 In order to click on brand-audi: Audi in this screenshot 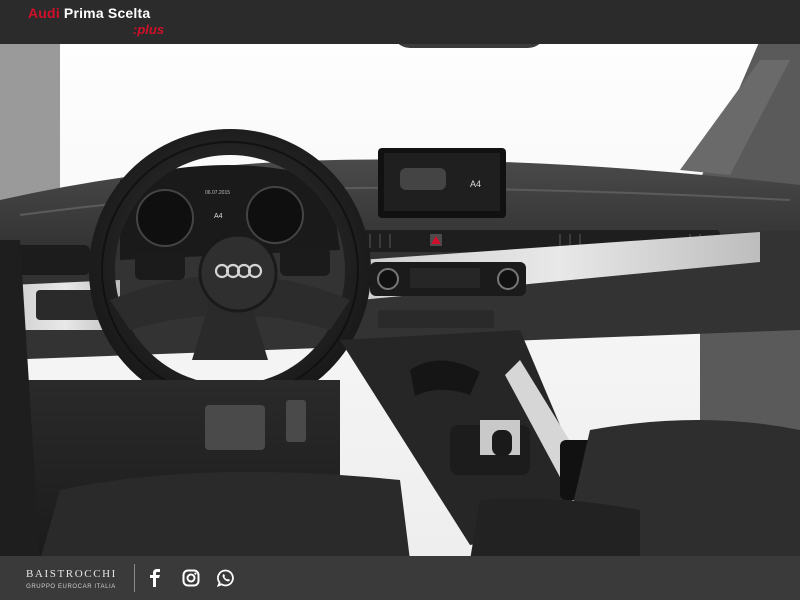, I will do `click(44, 13)`.